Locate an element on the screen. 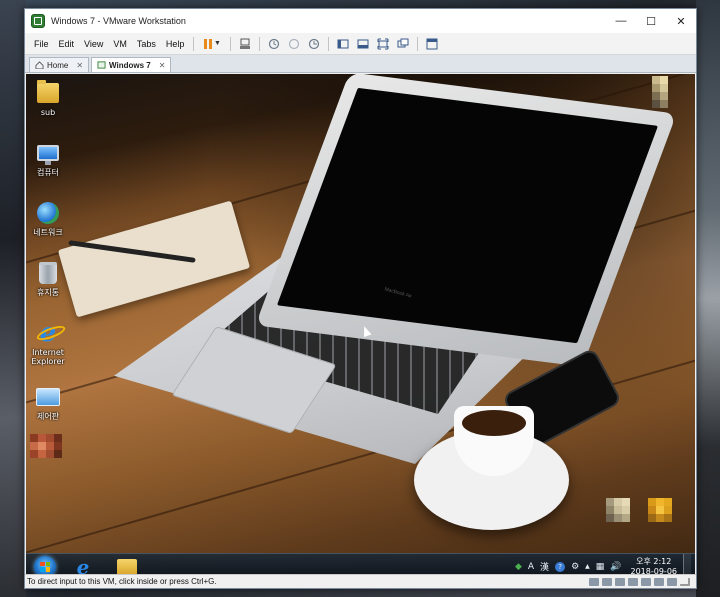 The height and width of the screenshot is (597, 720). window-title: Windows 7 - VMware Workstation is located at coordinates (118, 21).